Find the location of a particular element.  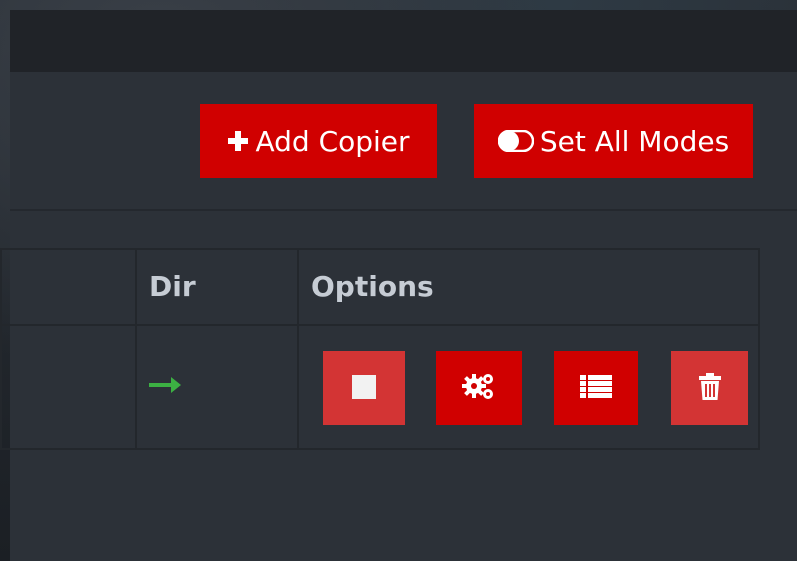

table-cell is located at coordinates (69, 388).